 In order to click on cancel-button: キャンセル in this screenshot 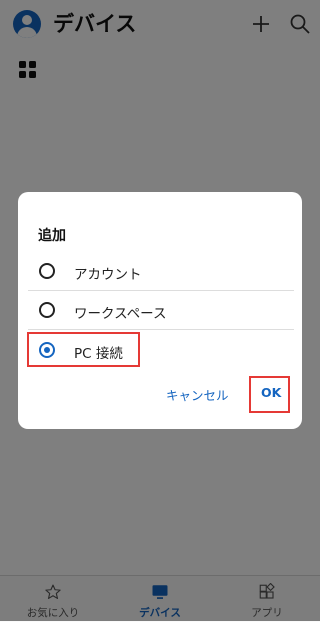, I will do `click(197, 394)`.